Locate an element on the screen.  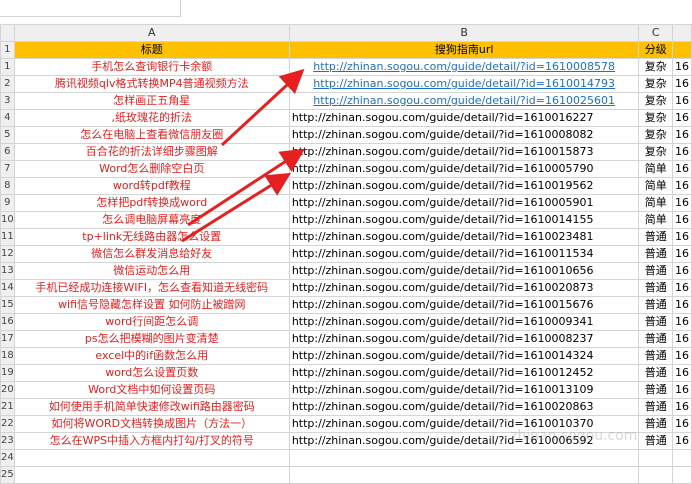
row-header: 23 is located at coordinates (7, 441).